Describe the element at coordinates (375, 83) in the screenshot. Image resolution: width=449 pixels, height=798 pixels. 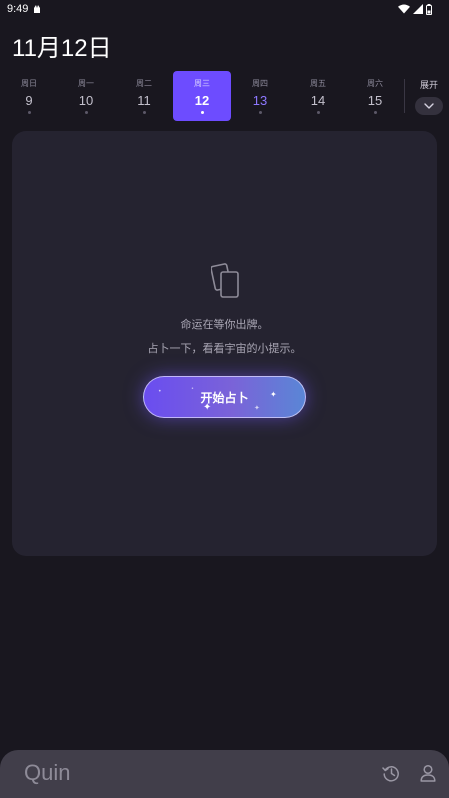
I see `day-name: 周六` at that location.